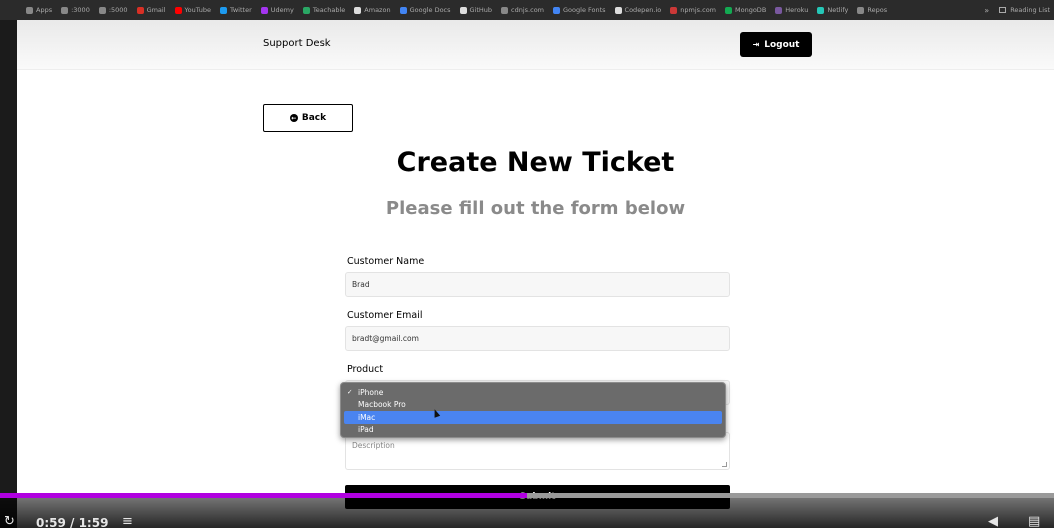 The width and height of the screenshot is (1054, 528). I want to click on code-icon, so click(505, 10).